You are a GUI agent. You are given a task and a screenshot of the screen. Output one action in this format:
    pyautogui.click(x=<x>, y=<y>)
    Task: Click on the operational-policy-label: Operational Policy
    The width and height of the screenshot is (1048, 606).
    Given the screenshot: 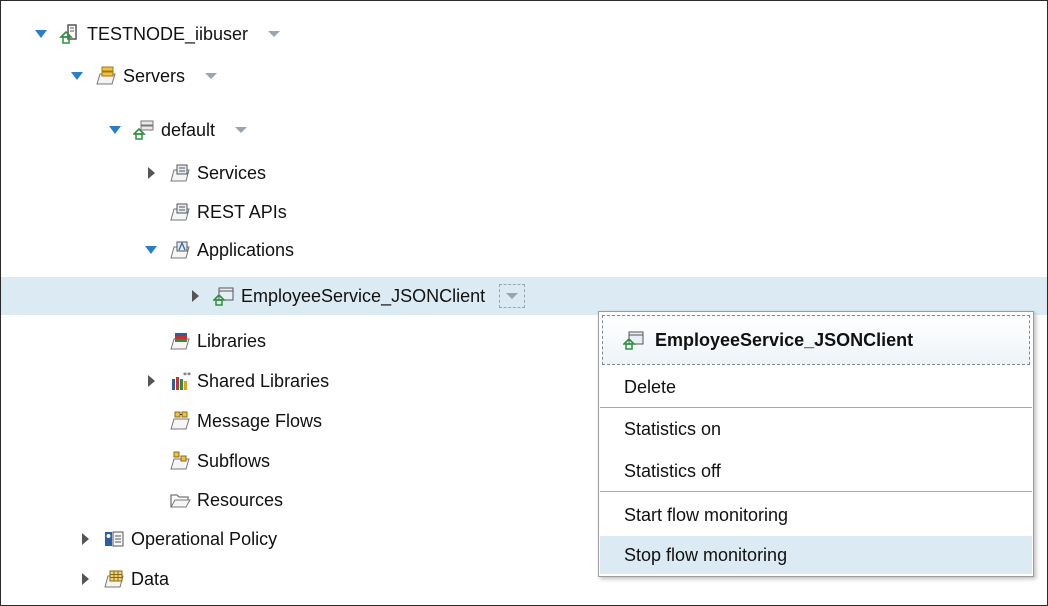 What is the action you would take?
    pyautogui.click(x=204, y=538)
    